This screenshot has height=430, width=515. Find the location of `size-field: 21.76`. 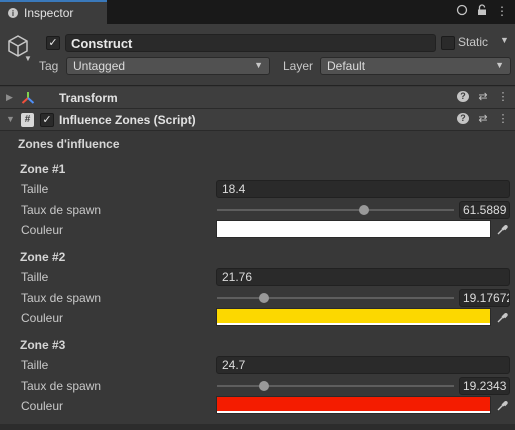

size-field: 21.76 is located at coordinates (363, 277).